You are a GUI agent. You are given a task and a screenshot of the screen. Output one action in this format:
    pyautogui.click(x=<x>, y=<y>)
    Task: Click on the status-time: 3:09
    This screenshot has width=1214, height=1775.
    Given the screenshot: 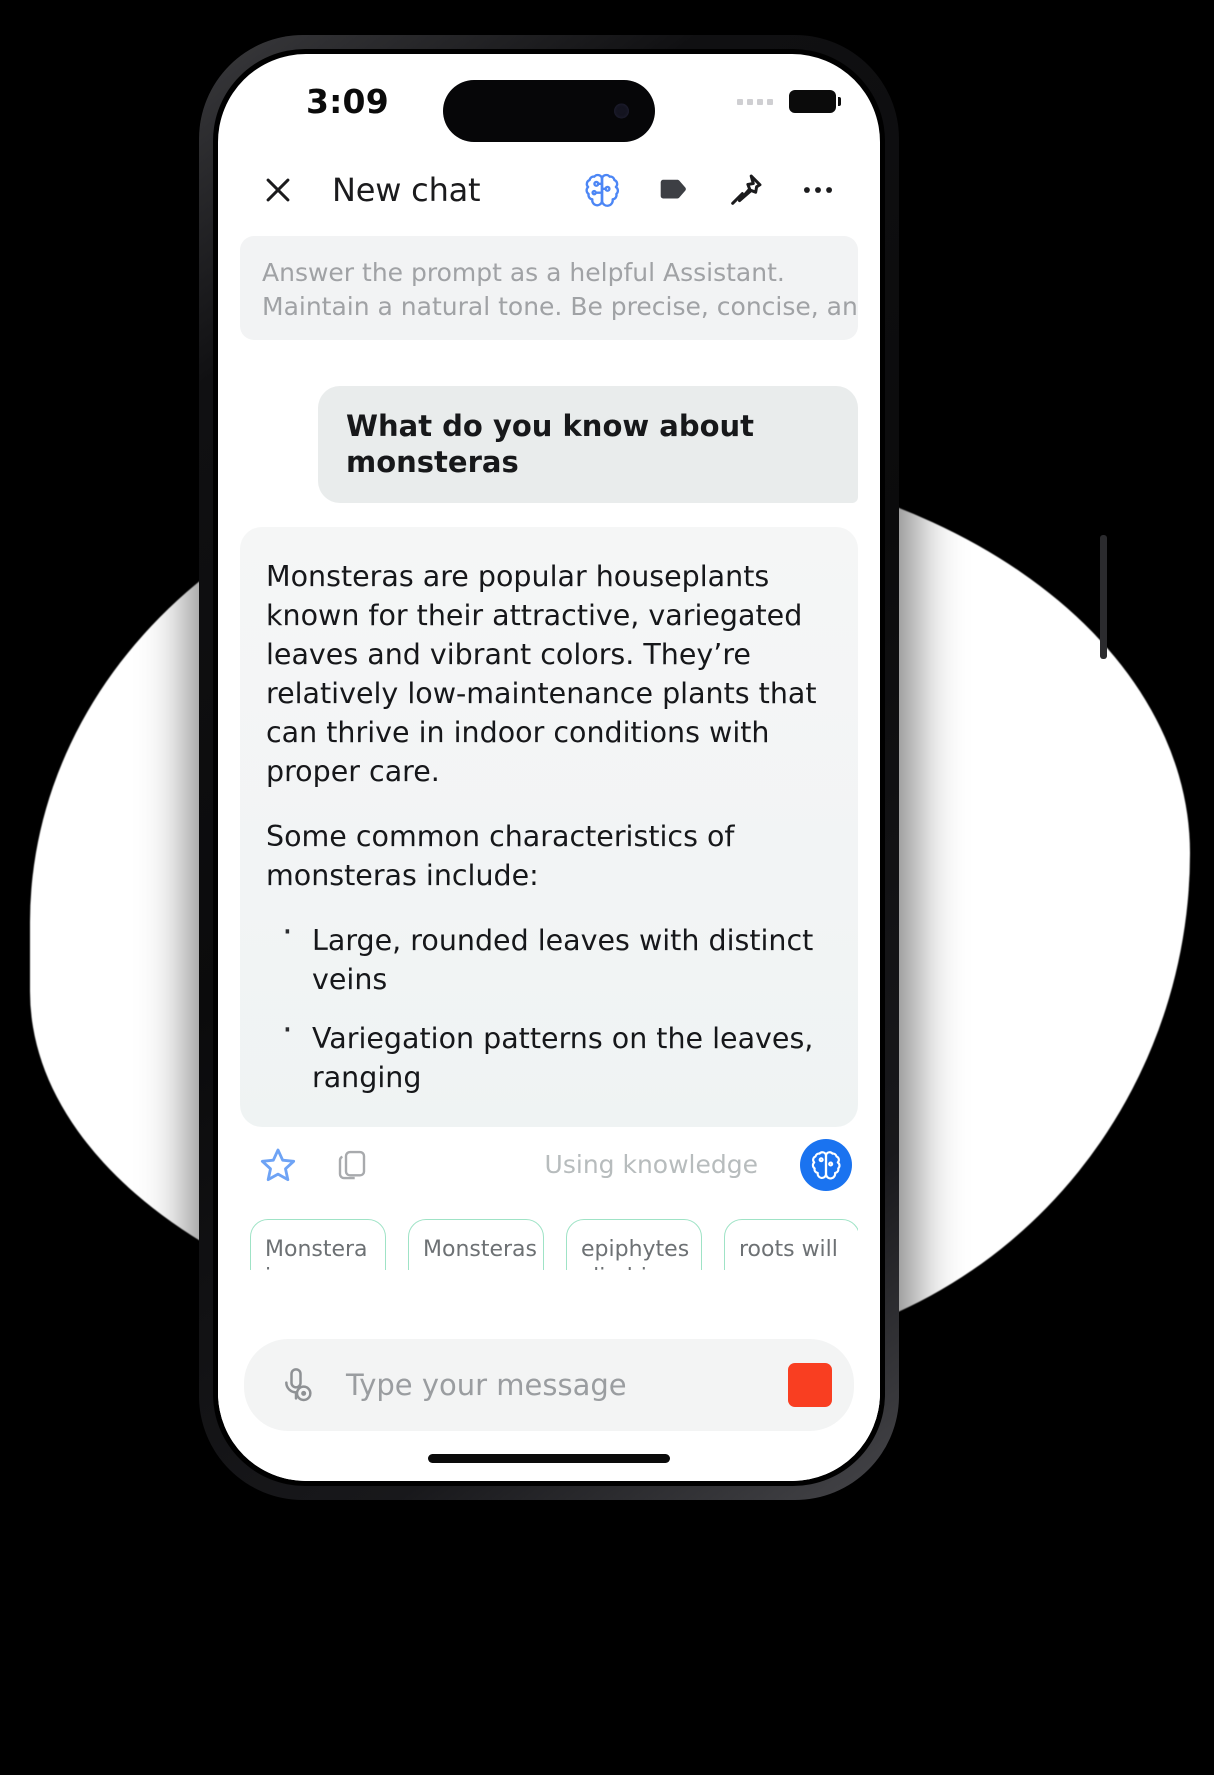 What is the action you would take?
    pyautogui.click(x=347, y=101)
    